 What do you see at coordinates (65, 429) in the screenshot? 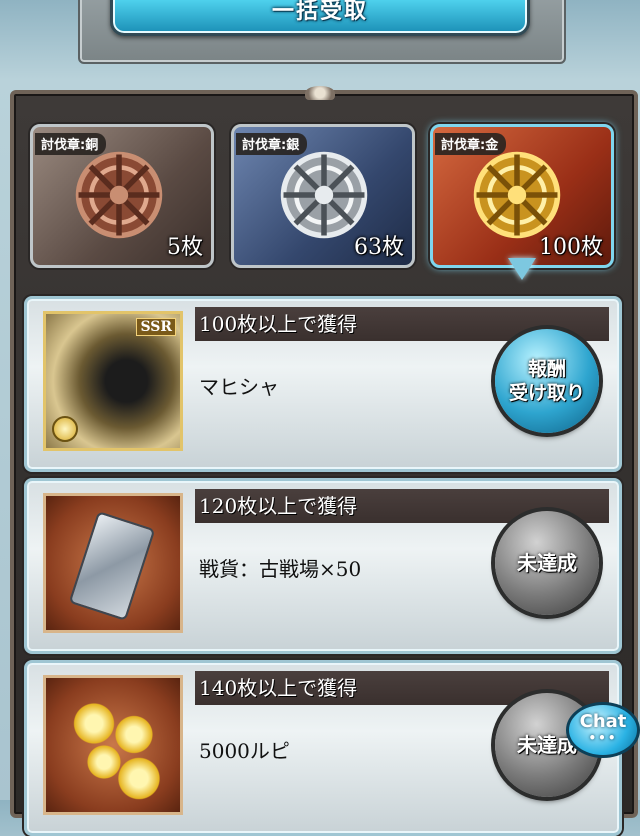
I see `element-light-icon` at bounding box center [65, 429].